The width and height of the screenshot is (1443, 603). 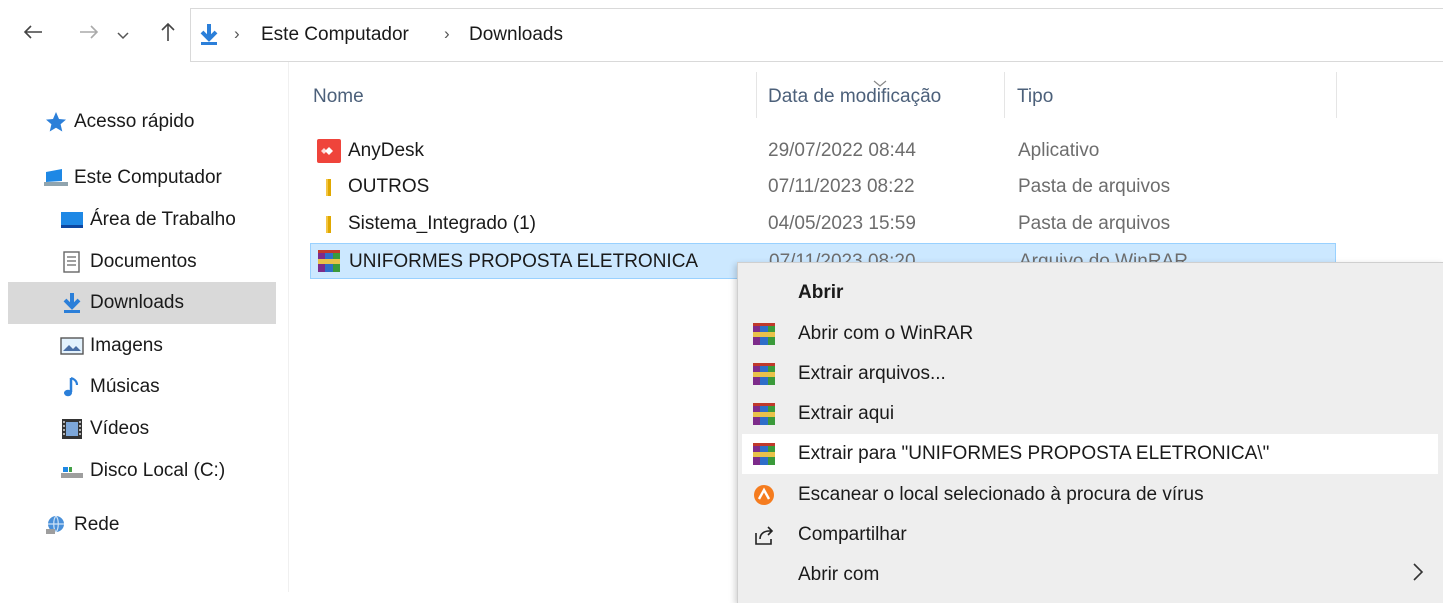 I want to click on file-name: OUTROS, so click(x=389, y=186).